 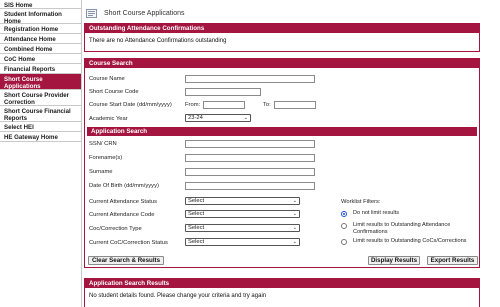 What do you see at coordinates (101, 172) in the screenshot?
I see `surname-label: Surname` at bounding box center [101, 172].